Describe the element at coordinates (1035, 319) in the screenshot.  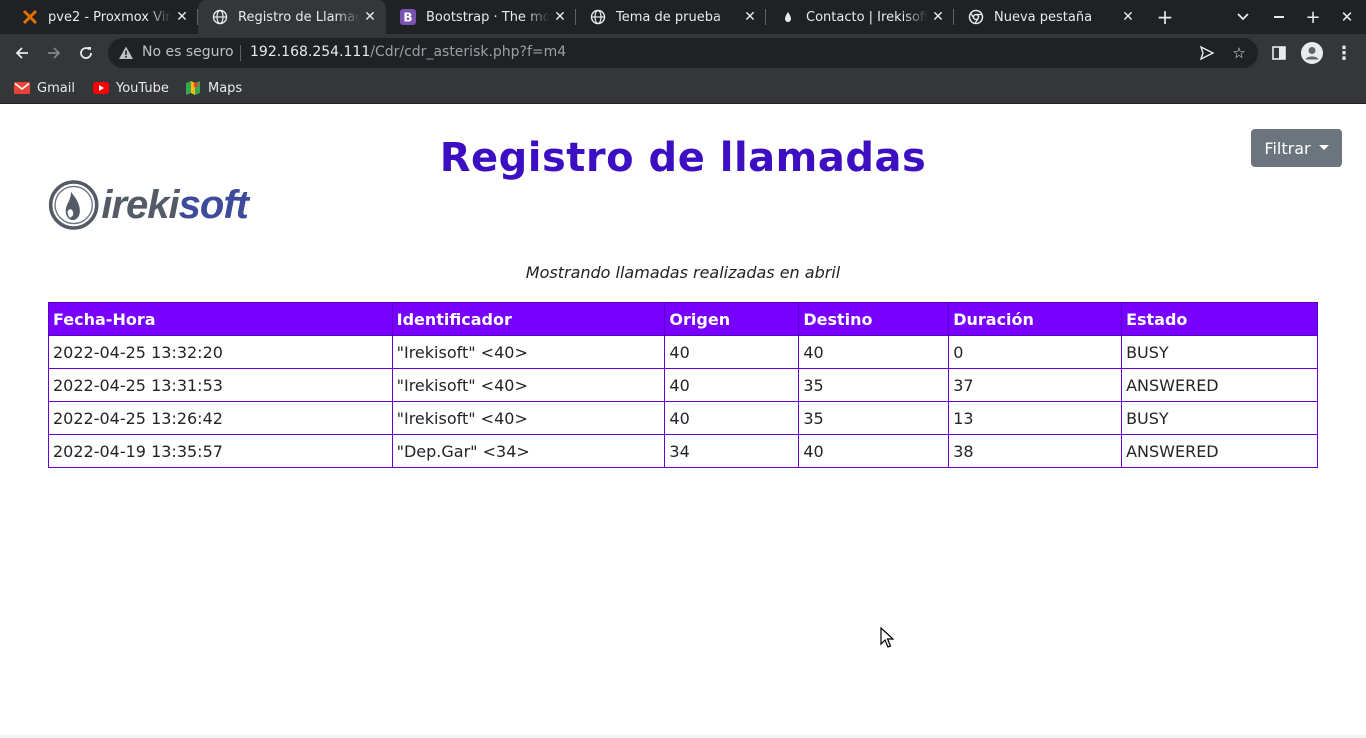
I see `header-duracion: Duración` at that location.